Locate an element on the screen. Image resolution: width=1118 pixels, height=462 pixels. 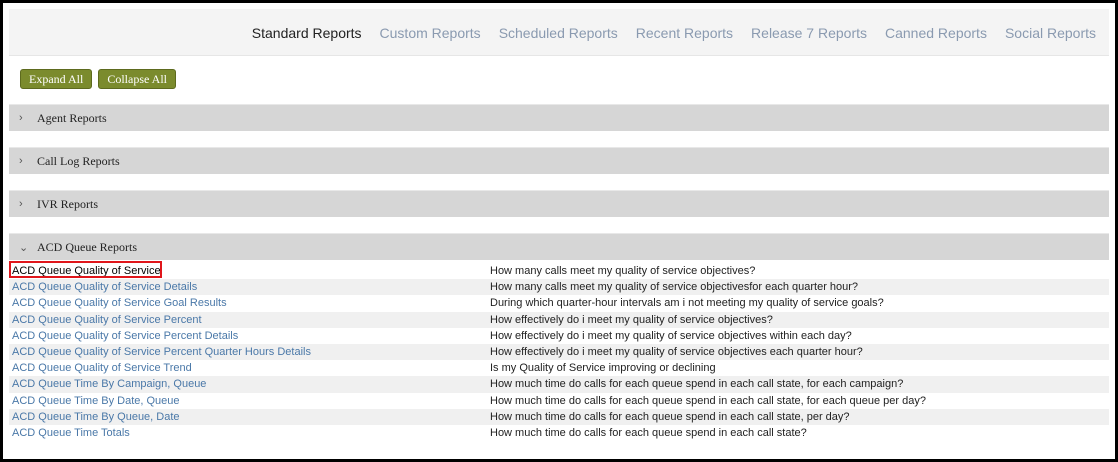
section-title: Call Log Reports is located at coordinates (78, 161).